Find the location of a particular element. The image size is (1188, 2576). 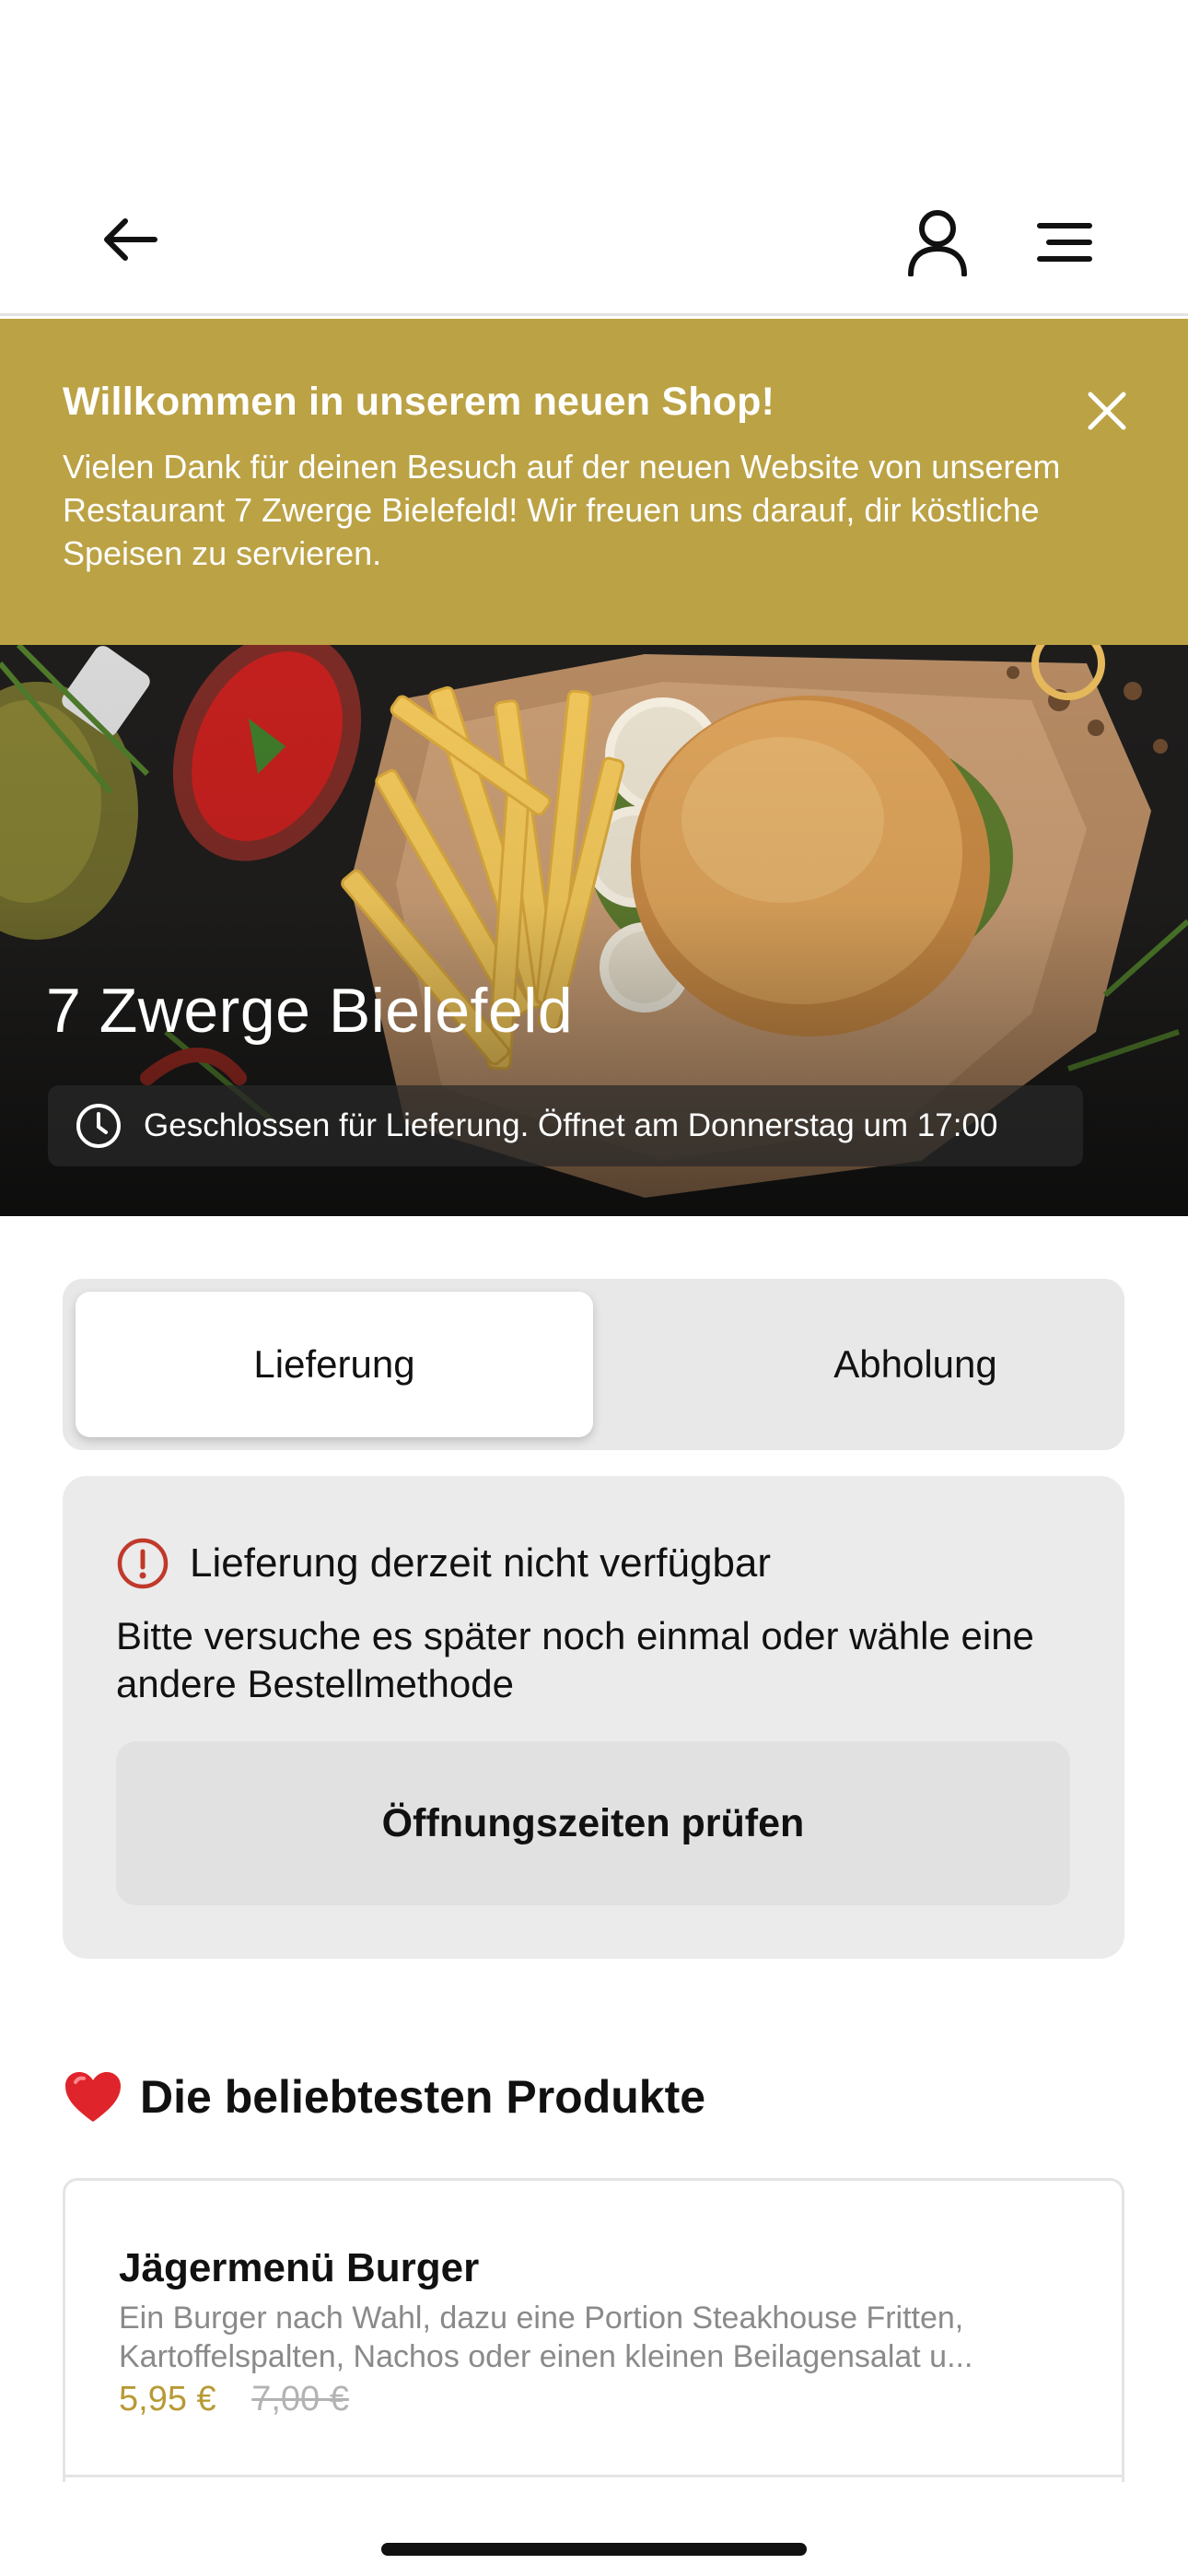

notice-header: Lieferung derzeit nicht verfügbar is located at coordinates (593, 1563).